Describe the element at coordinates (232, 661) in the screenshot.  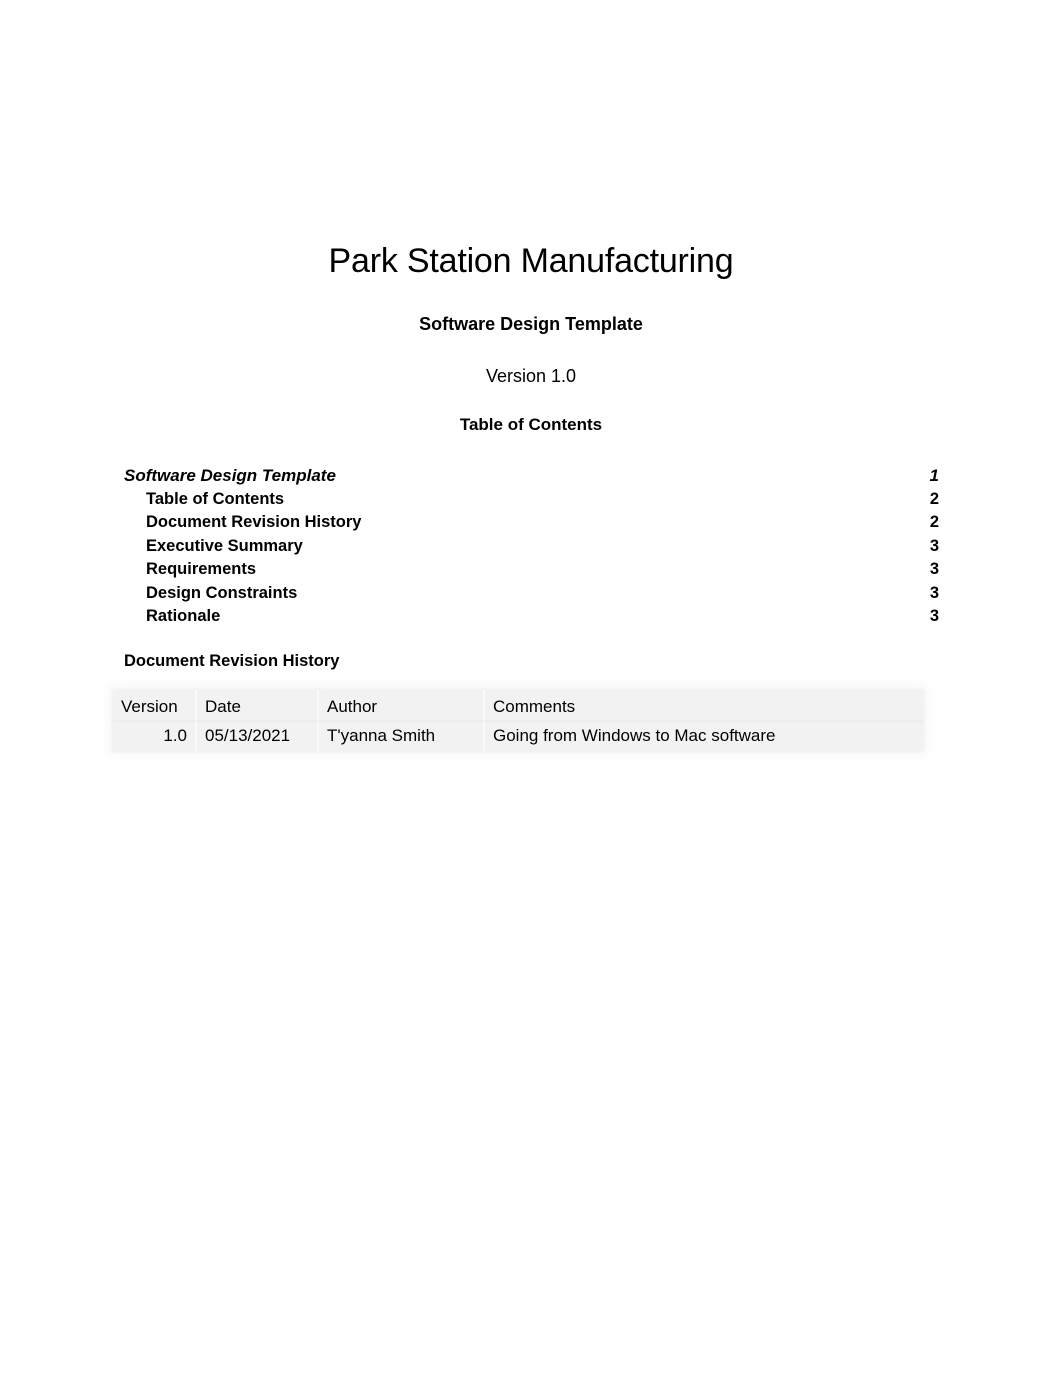
I see `revision-history-heading: Document Revision History` at that location.